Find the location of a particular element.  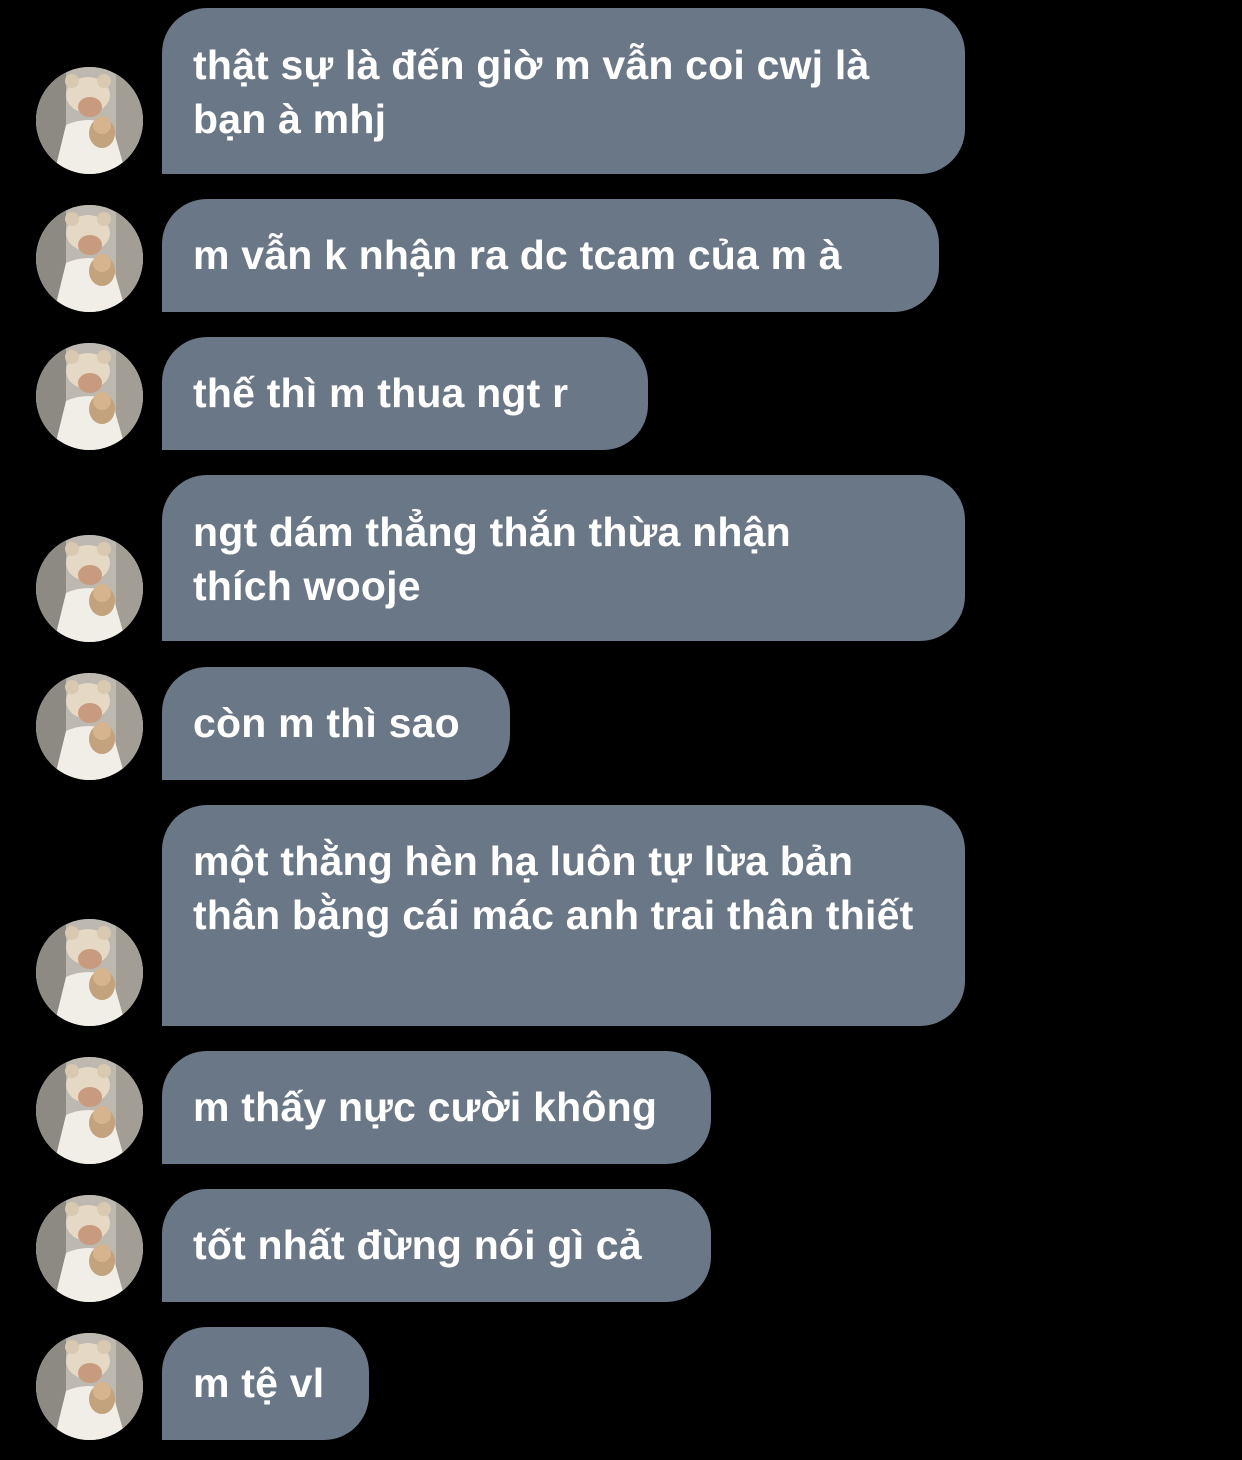

message-bubble: tốt nhất đừng nói gì cả is located at coordinates (436, 1245).